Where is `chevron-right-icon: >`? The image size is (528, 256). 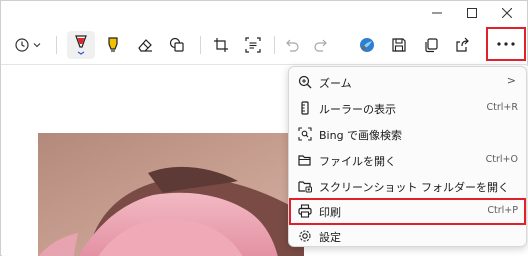 chevron-right-icon: > is located at coordinates (511, 80).